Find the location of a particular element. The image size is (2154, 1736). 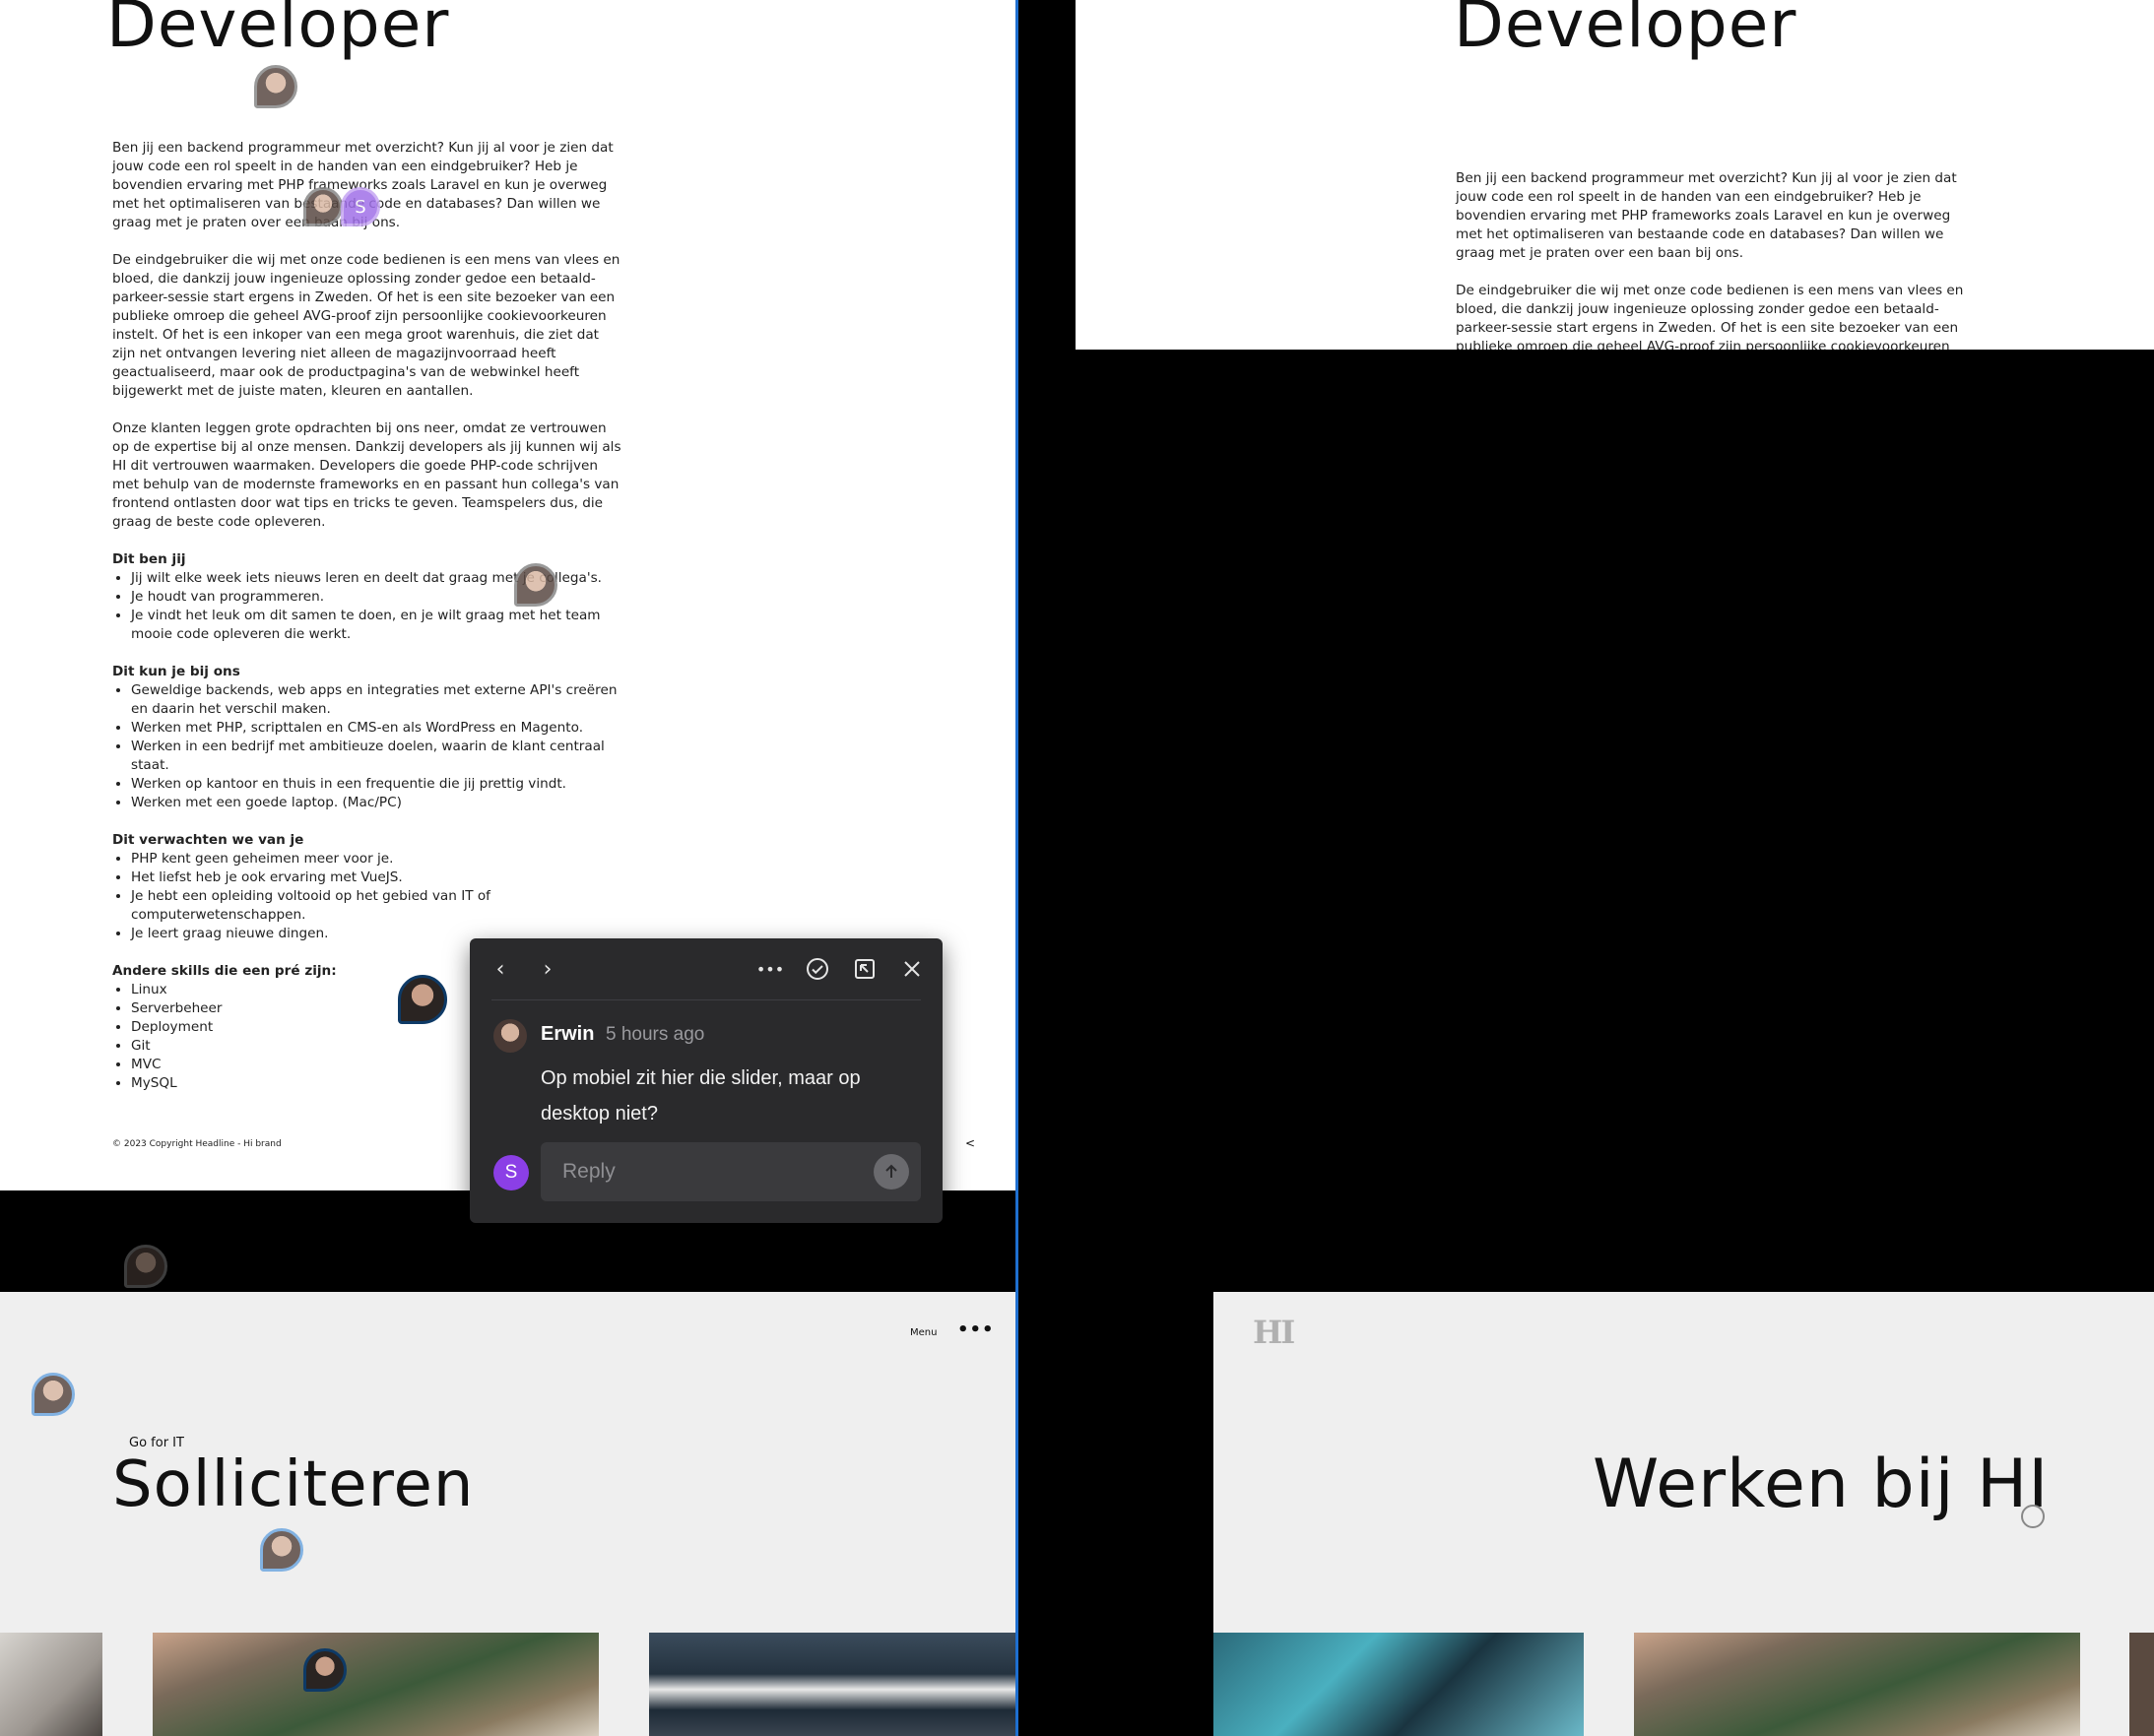

list-item: Werken met een goede laptop. (Mac/PC) is located at coordinates (378, 803).